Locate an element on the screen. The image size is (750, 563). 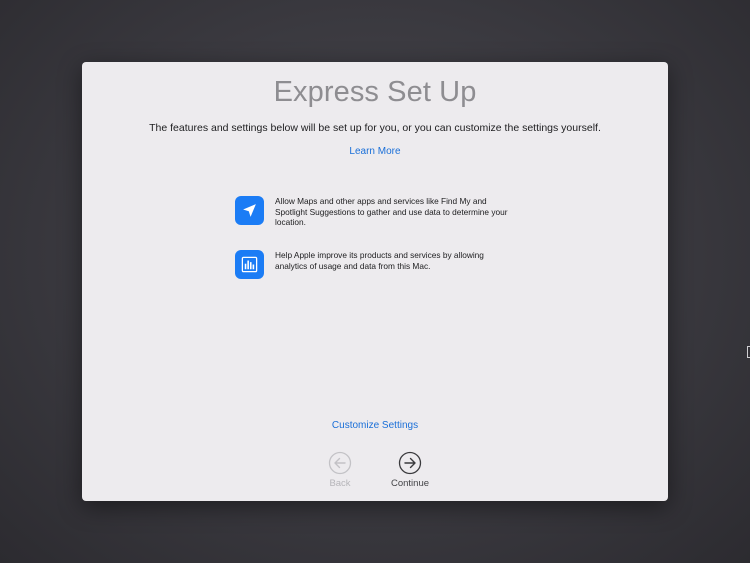
back-button: Back is located at coordinates (340, 470).